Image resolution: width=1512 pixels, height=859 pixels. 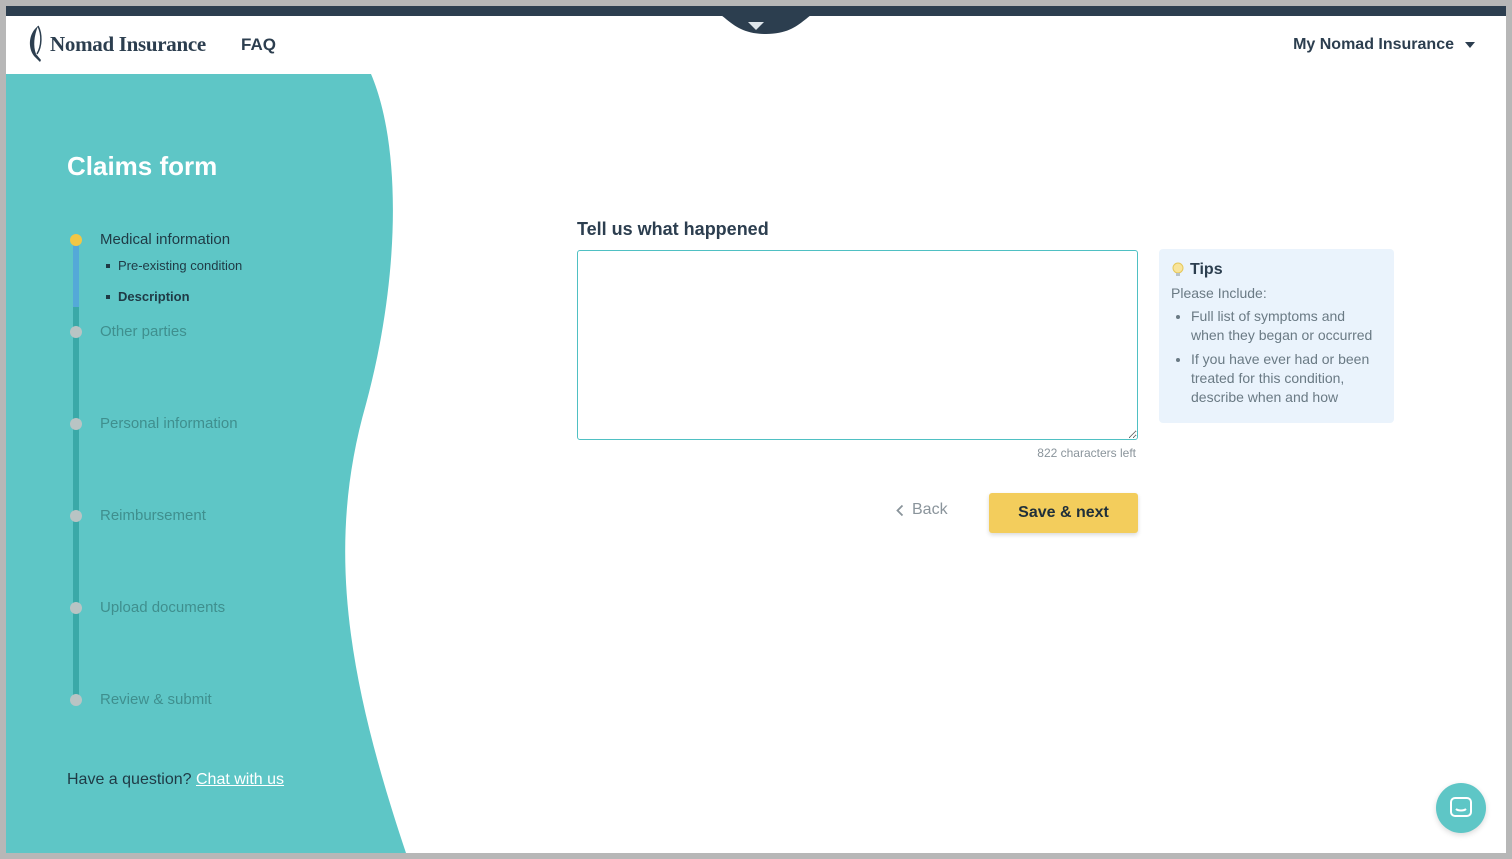 I want to click on step-medical-information: Medical information, so click(x=150, y=239).